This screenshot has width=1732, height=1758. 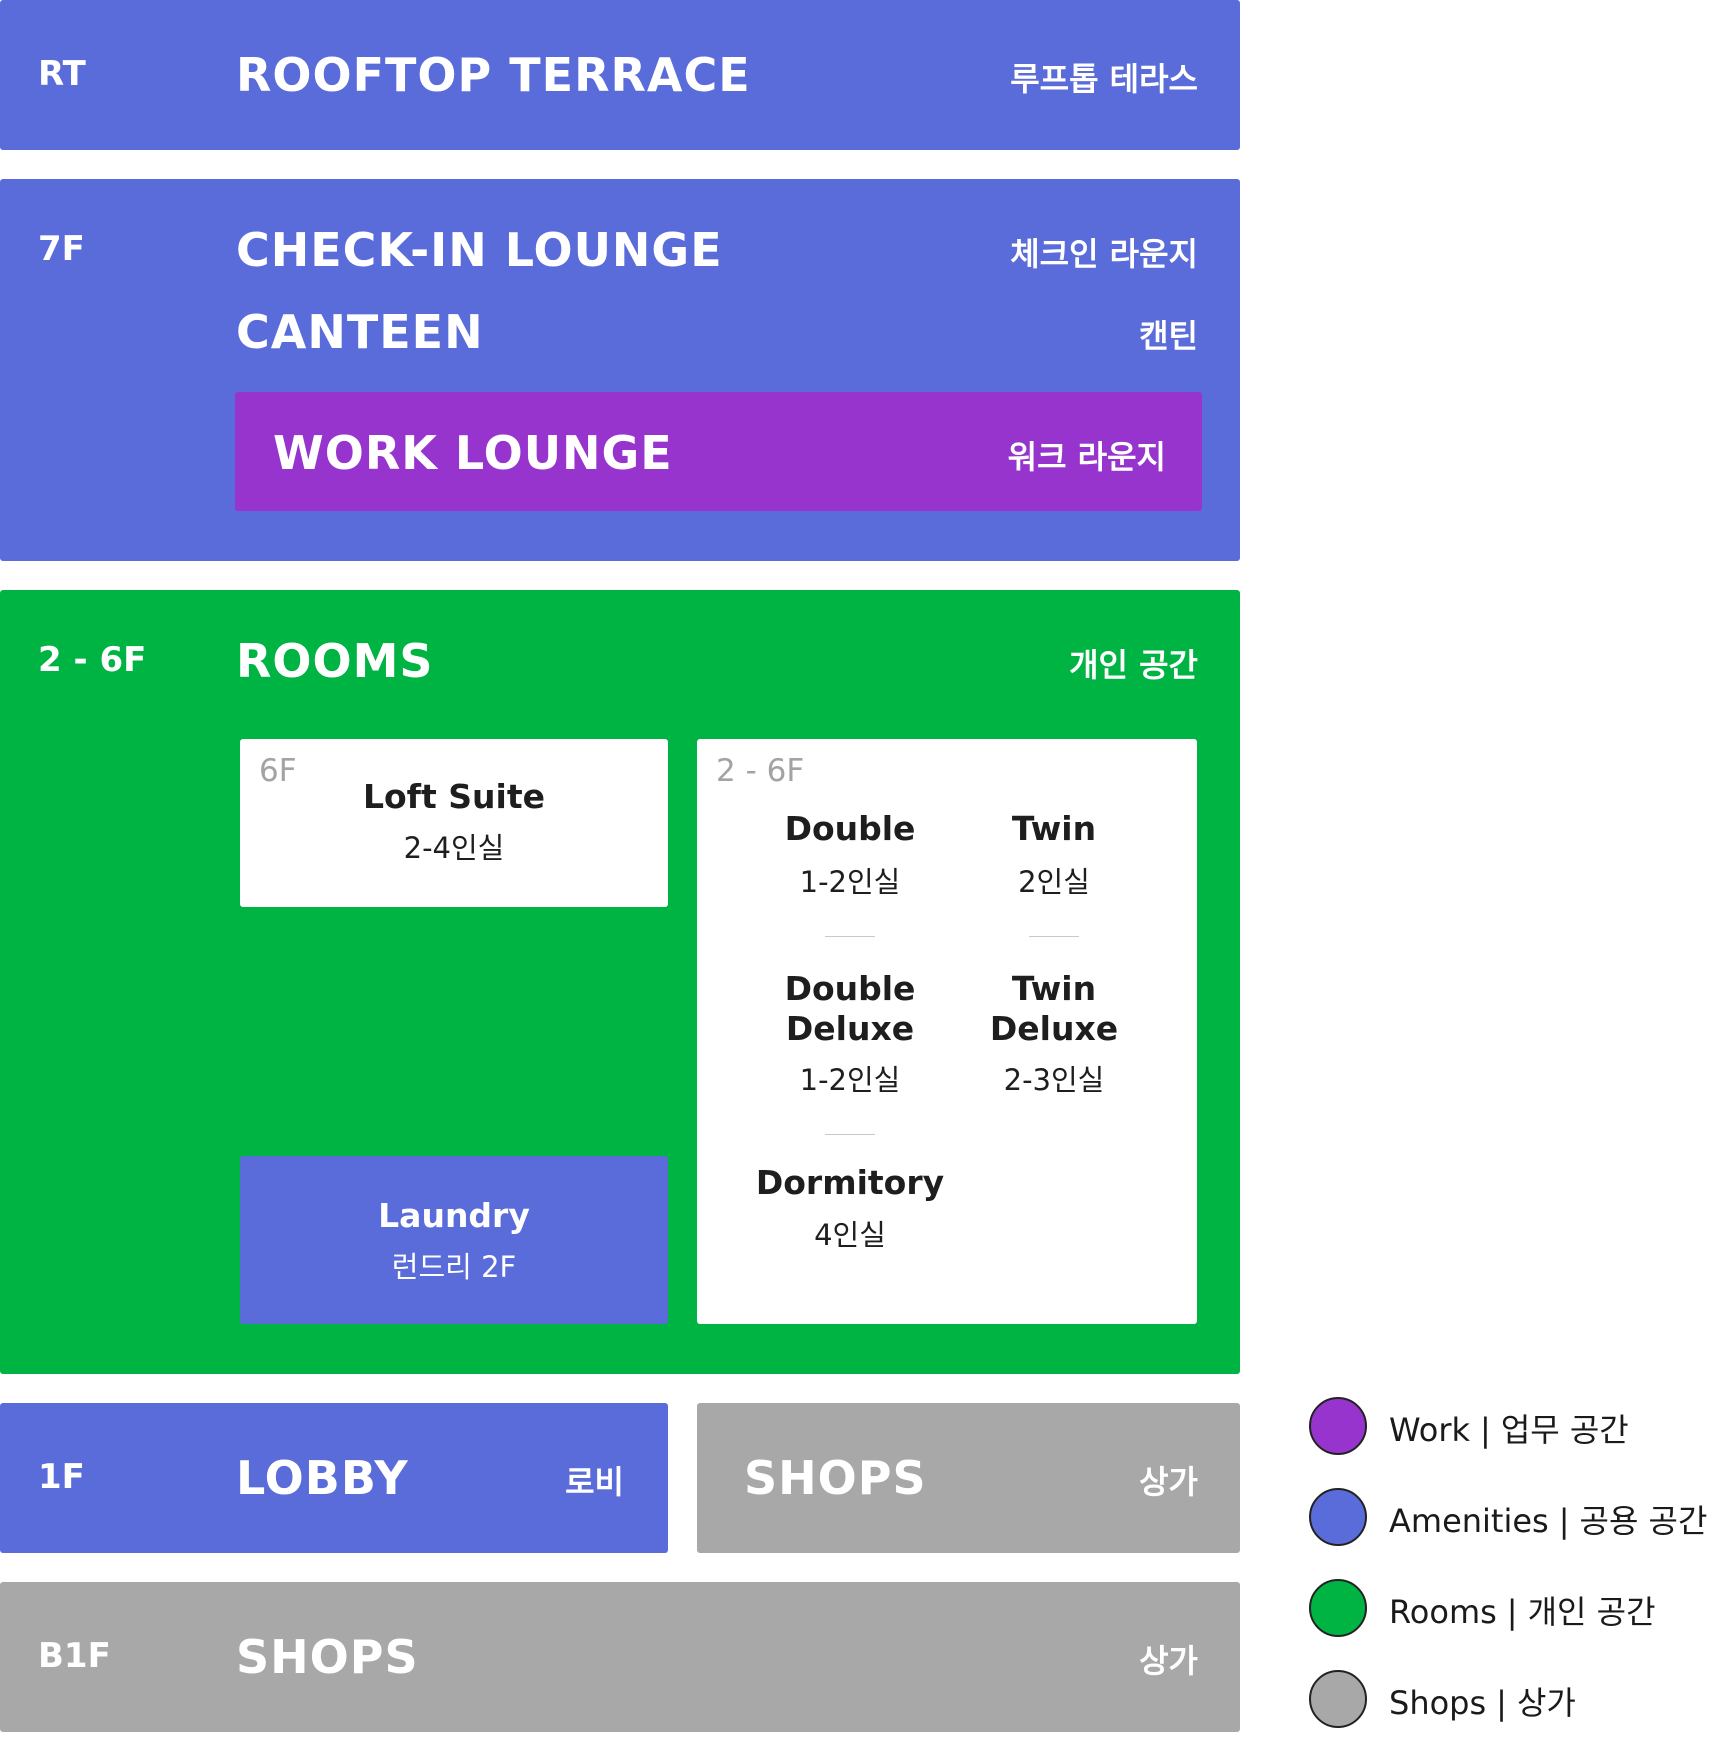 What do you see at coordinates (1430, 1430) in the screenshot?
I see `legend-work-en: Work` at bounding box center [1430, 1430].